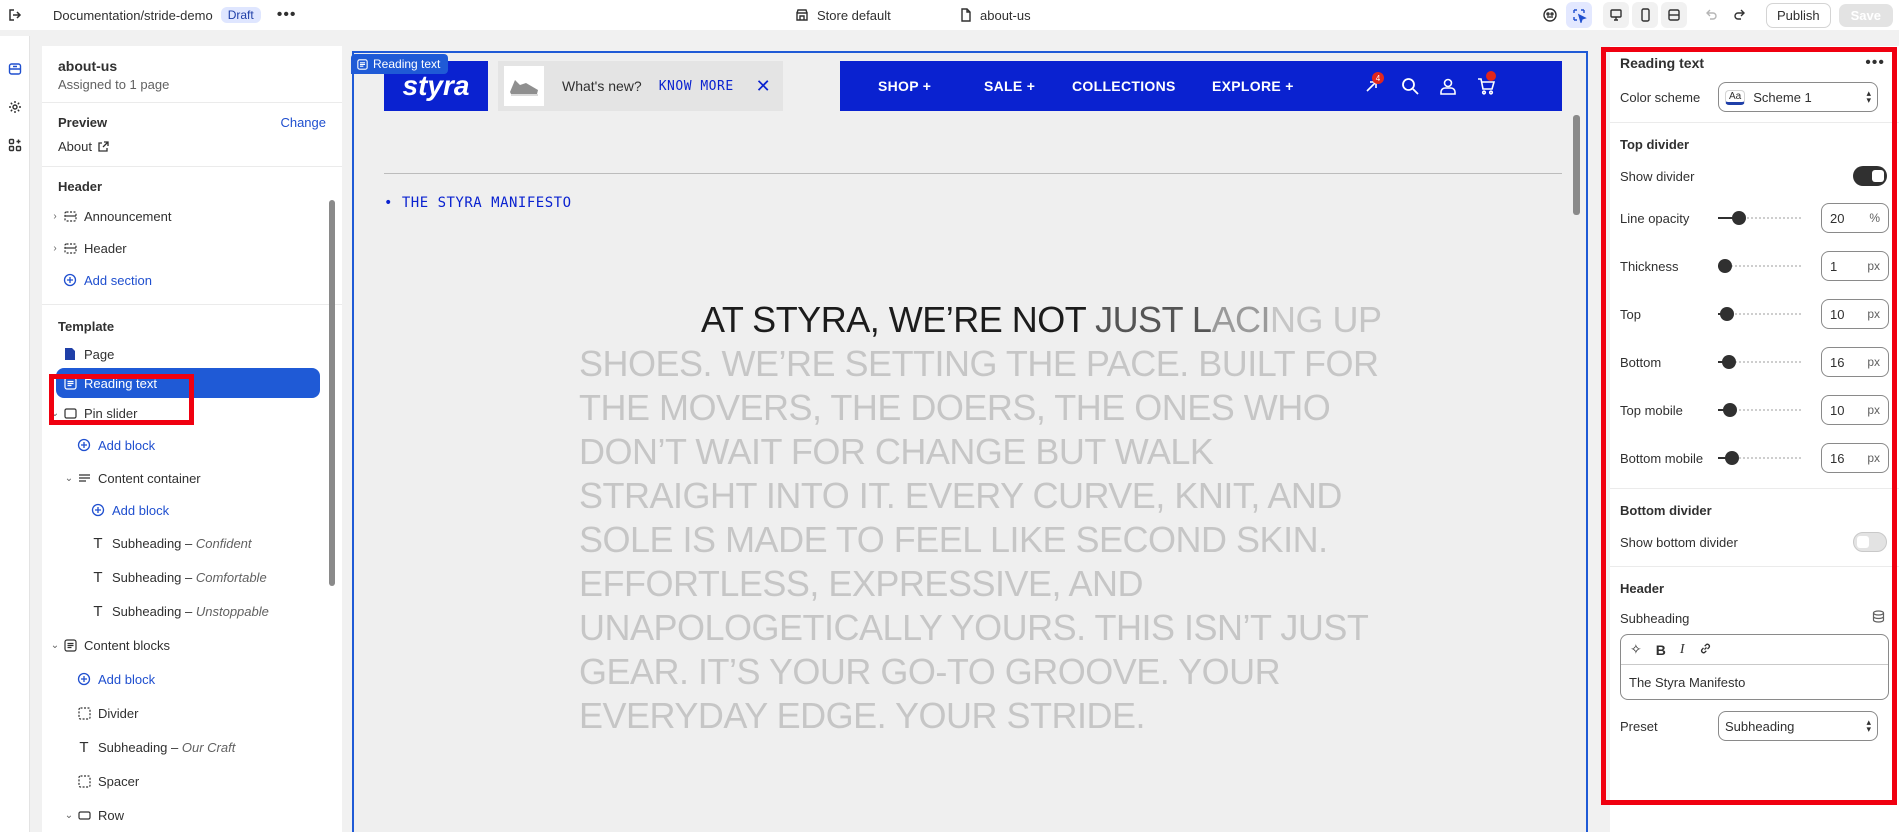 This screenshot has height=832, width=1899. Describe the element at coordinates (1009, 86) in the screenshot. I see `nav-sale: SALE +` at that location.